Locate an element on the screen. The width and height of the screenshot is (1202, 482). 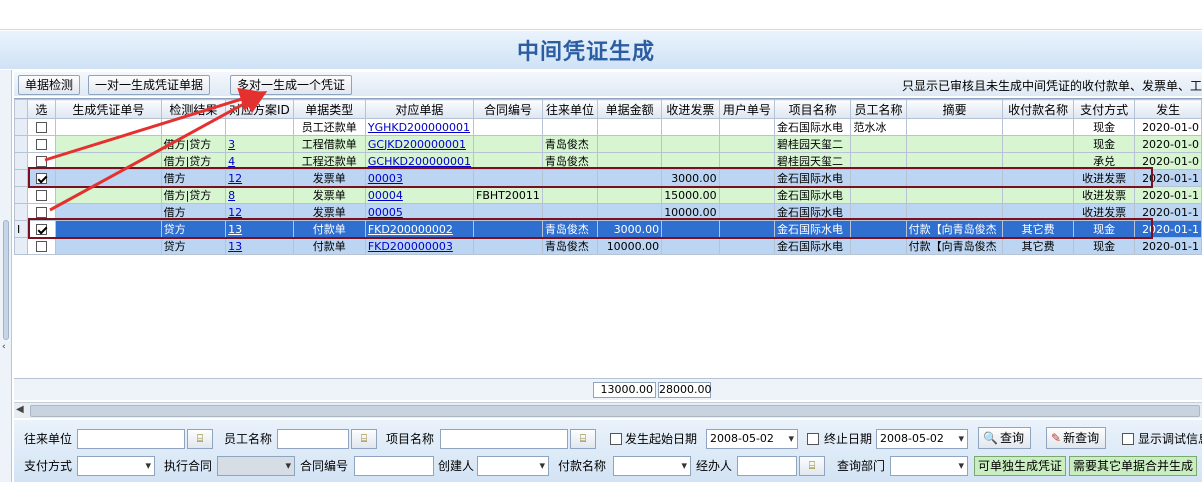
cell-doc-no: YGHKD200000001 is located at coordinates (419, 127).